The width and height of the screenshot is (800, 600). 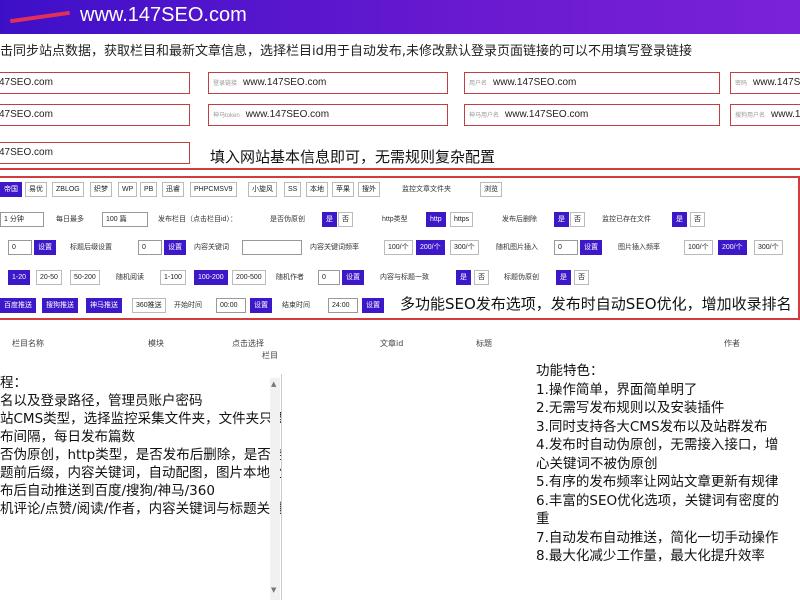 I want to click on keyword-input: 0, so click(x=150, y=247).